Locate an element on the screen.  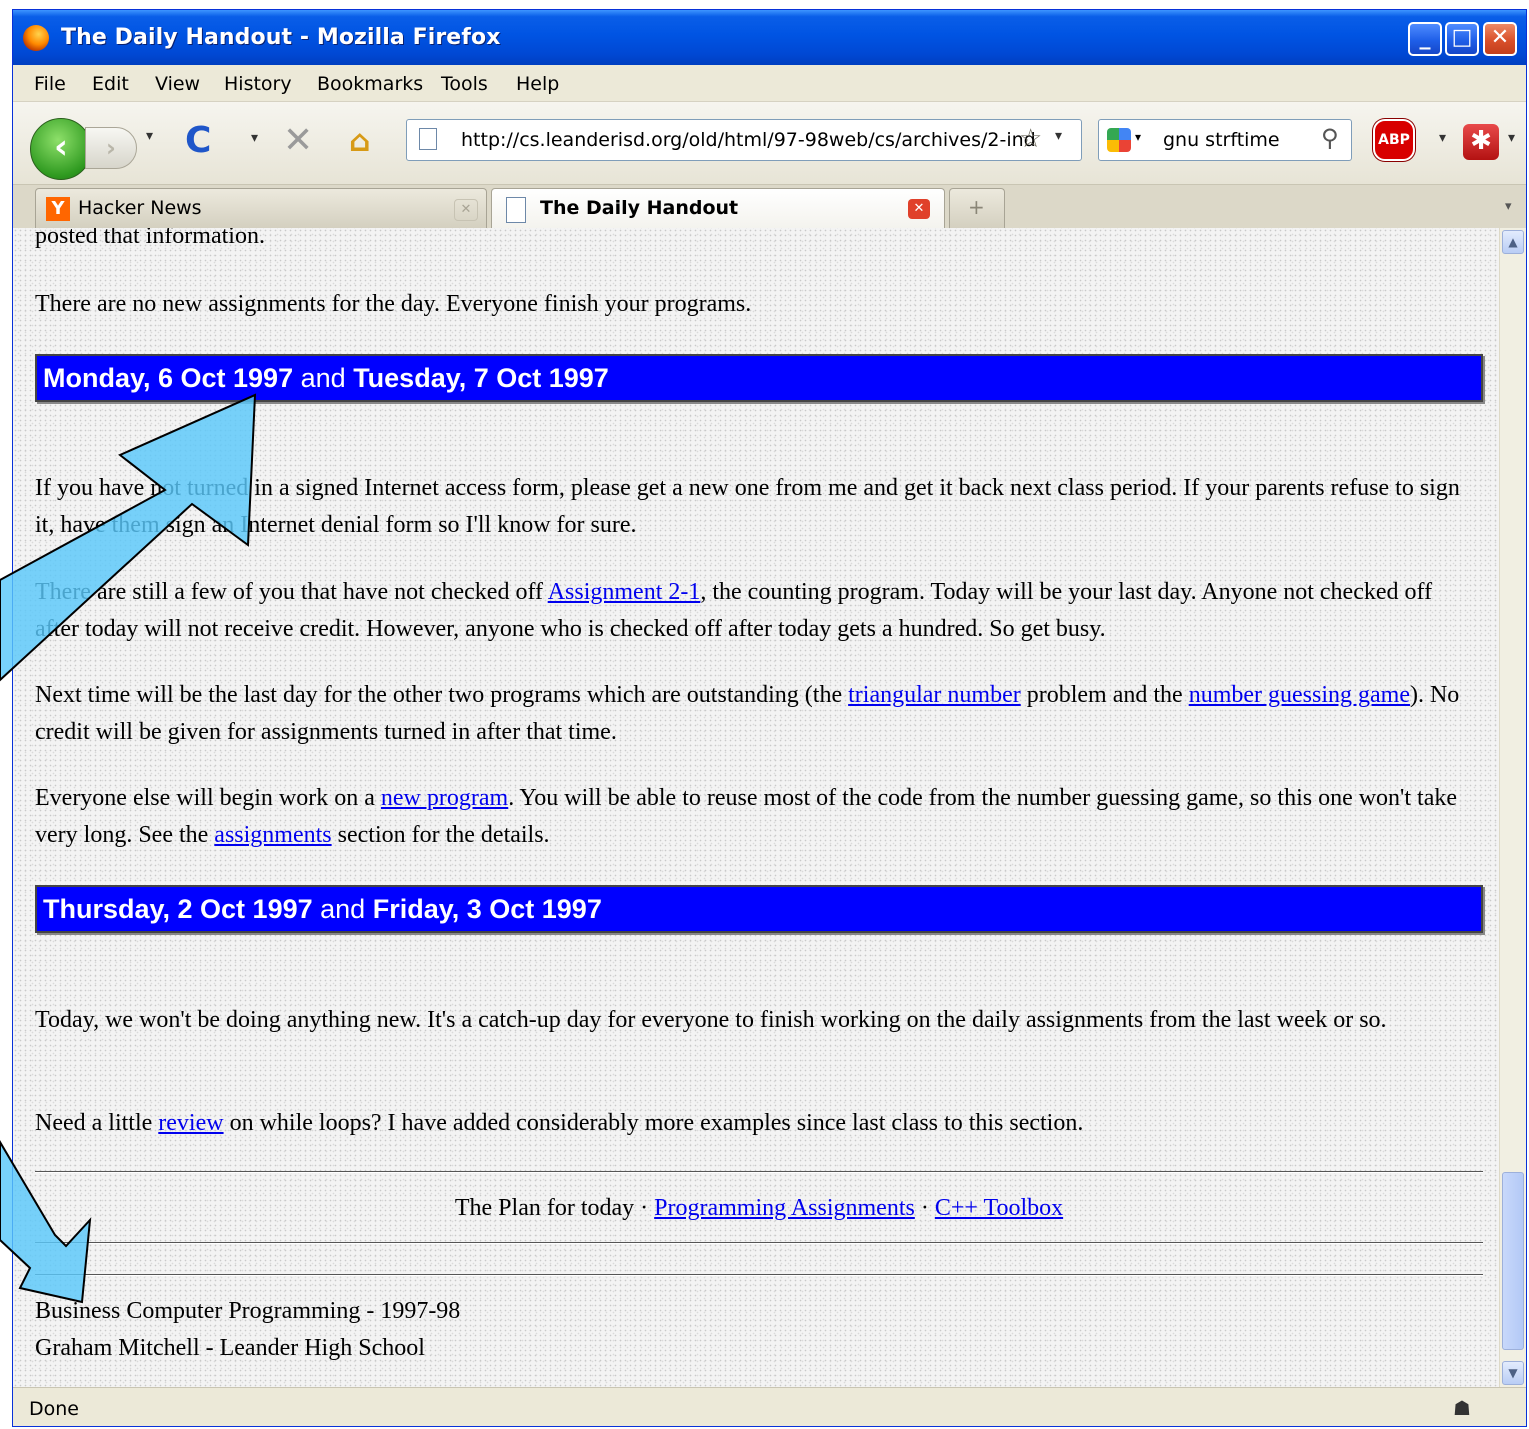
close-window-button: ✕ is located at coordinates (1500, 39).